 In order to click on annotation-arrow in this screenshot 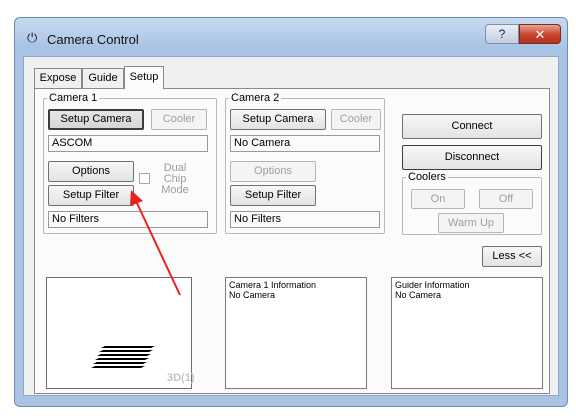, I will do `click(155, 243)`.